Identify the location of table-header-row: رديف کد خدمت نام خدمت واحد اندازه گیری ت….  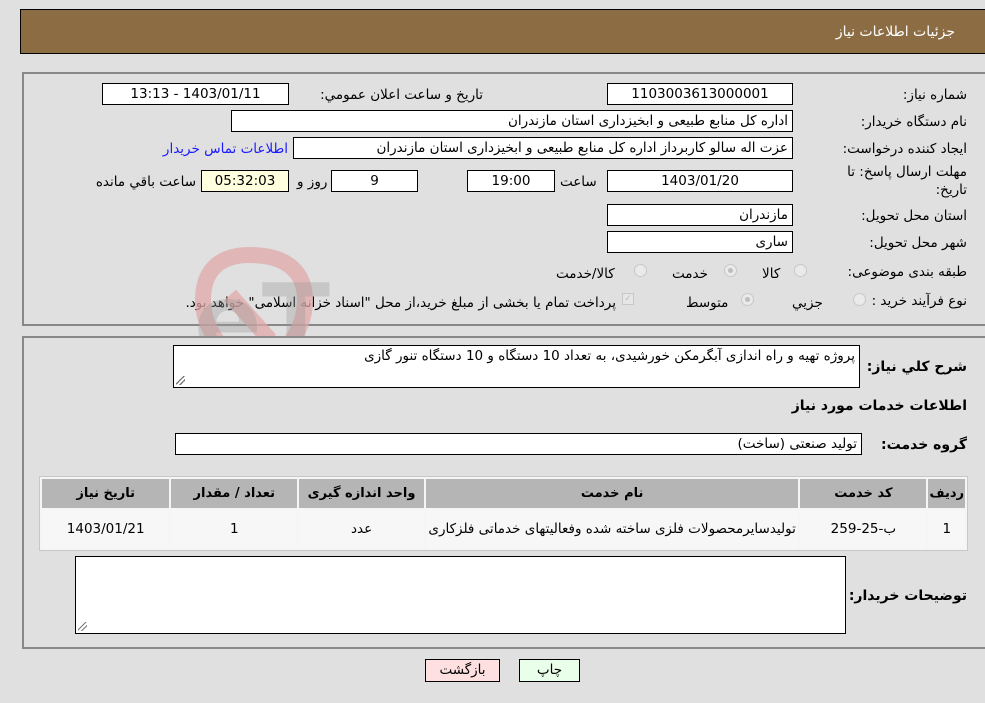
(503, 493).